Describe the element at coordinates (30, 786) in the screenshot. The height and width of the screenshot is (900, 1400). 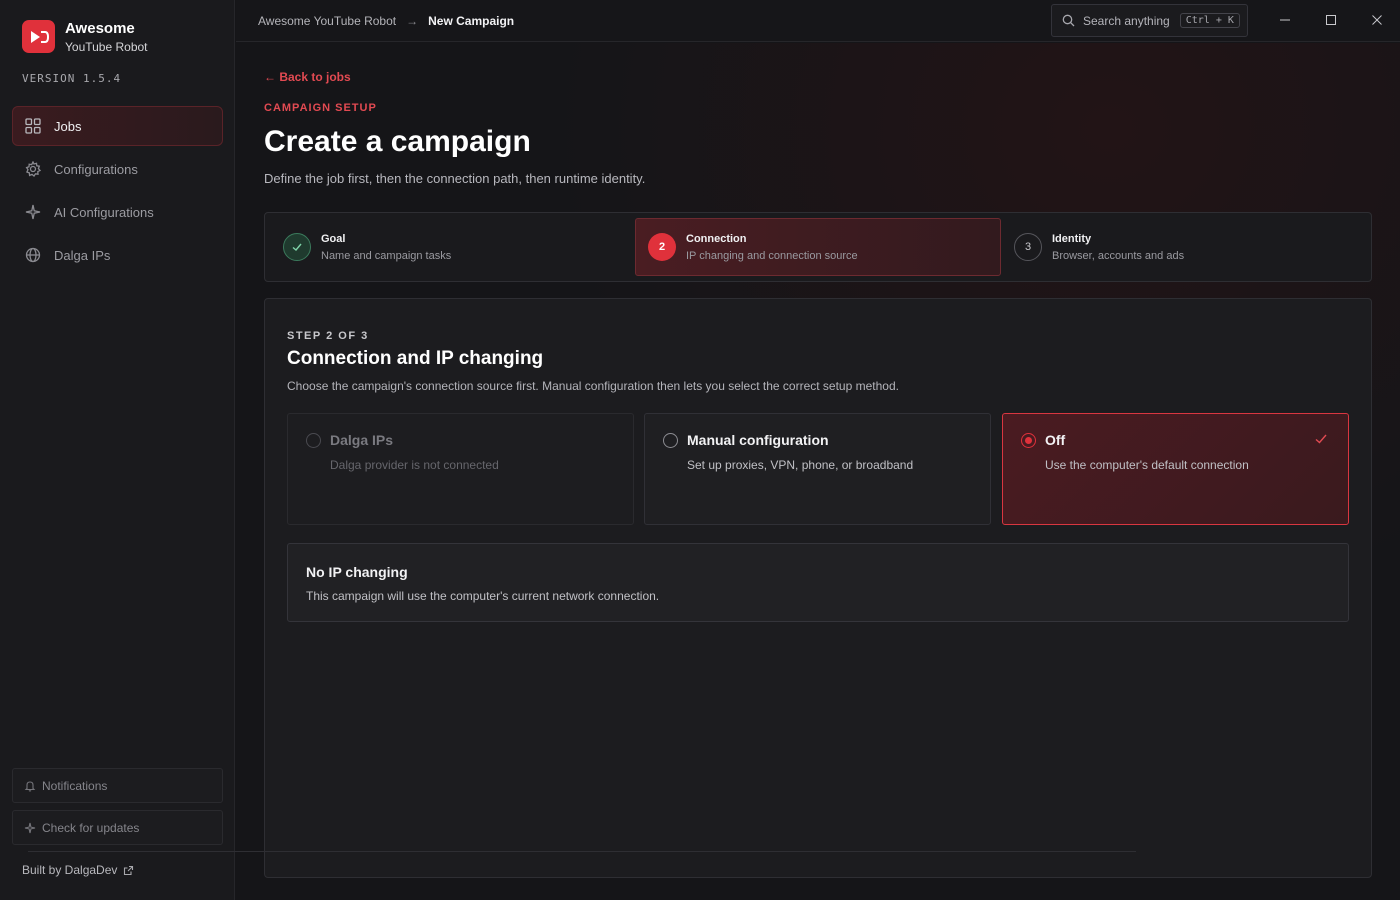
I see `bell-icon` at that location.